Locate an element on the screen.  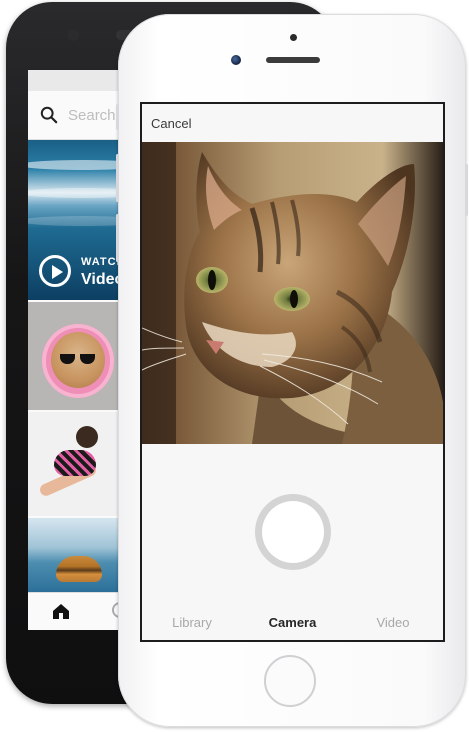
dog-face-image is located at coordinates (78, 360).